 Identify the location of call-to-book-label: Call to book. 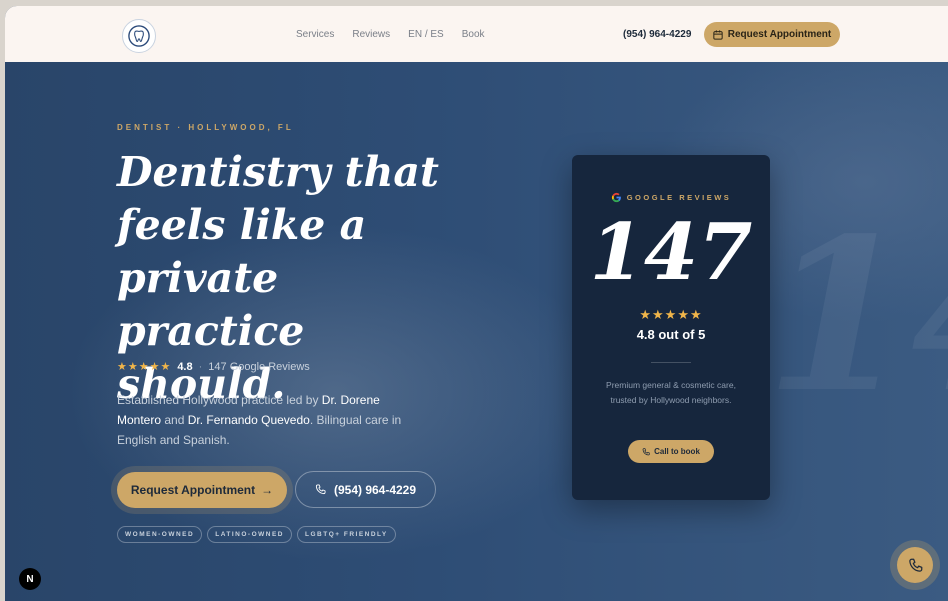
(677, 451).